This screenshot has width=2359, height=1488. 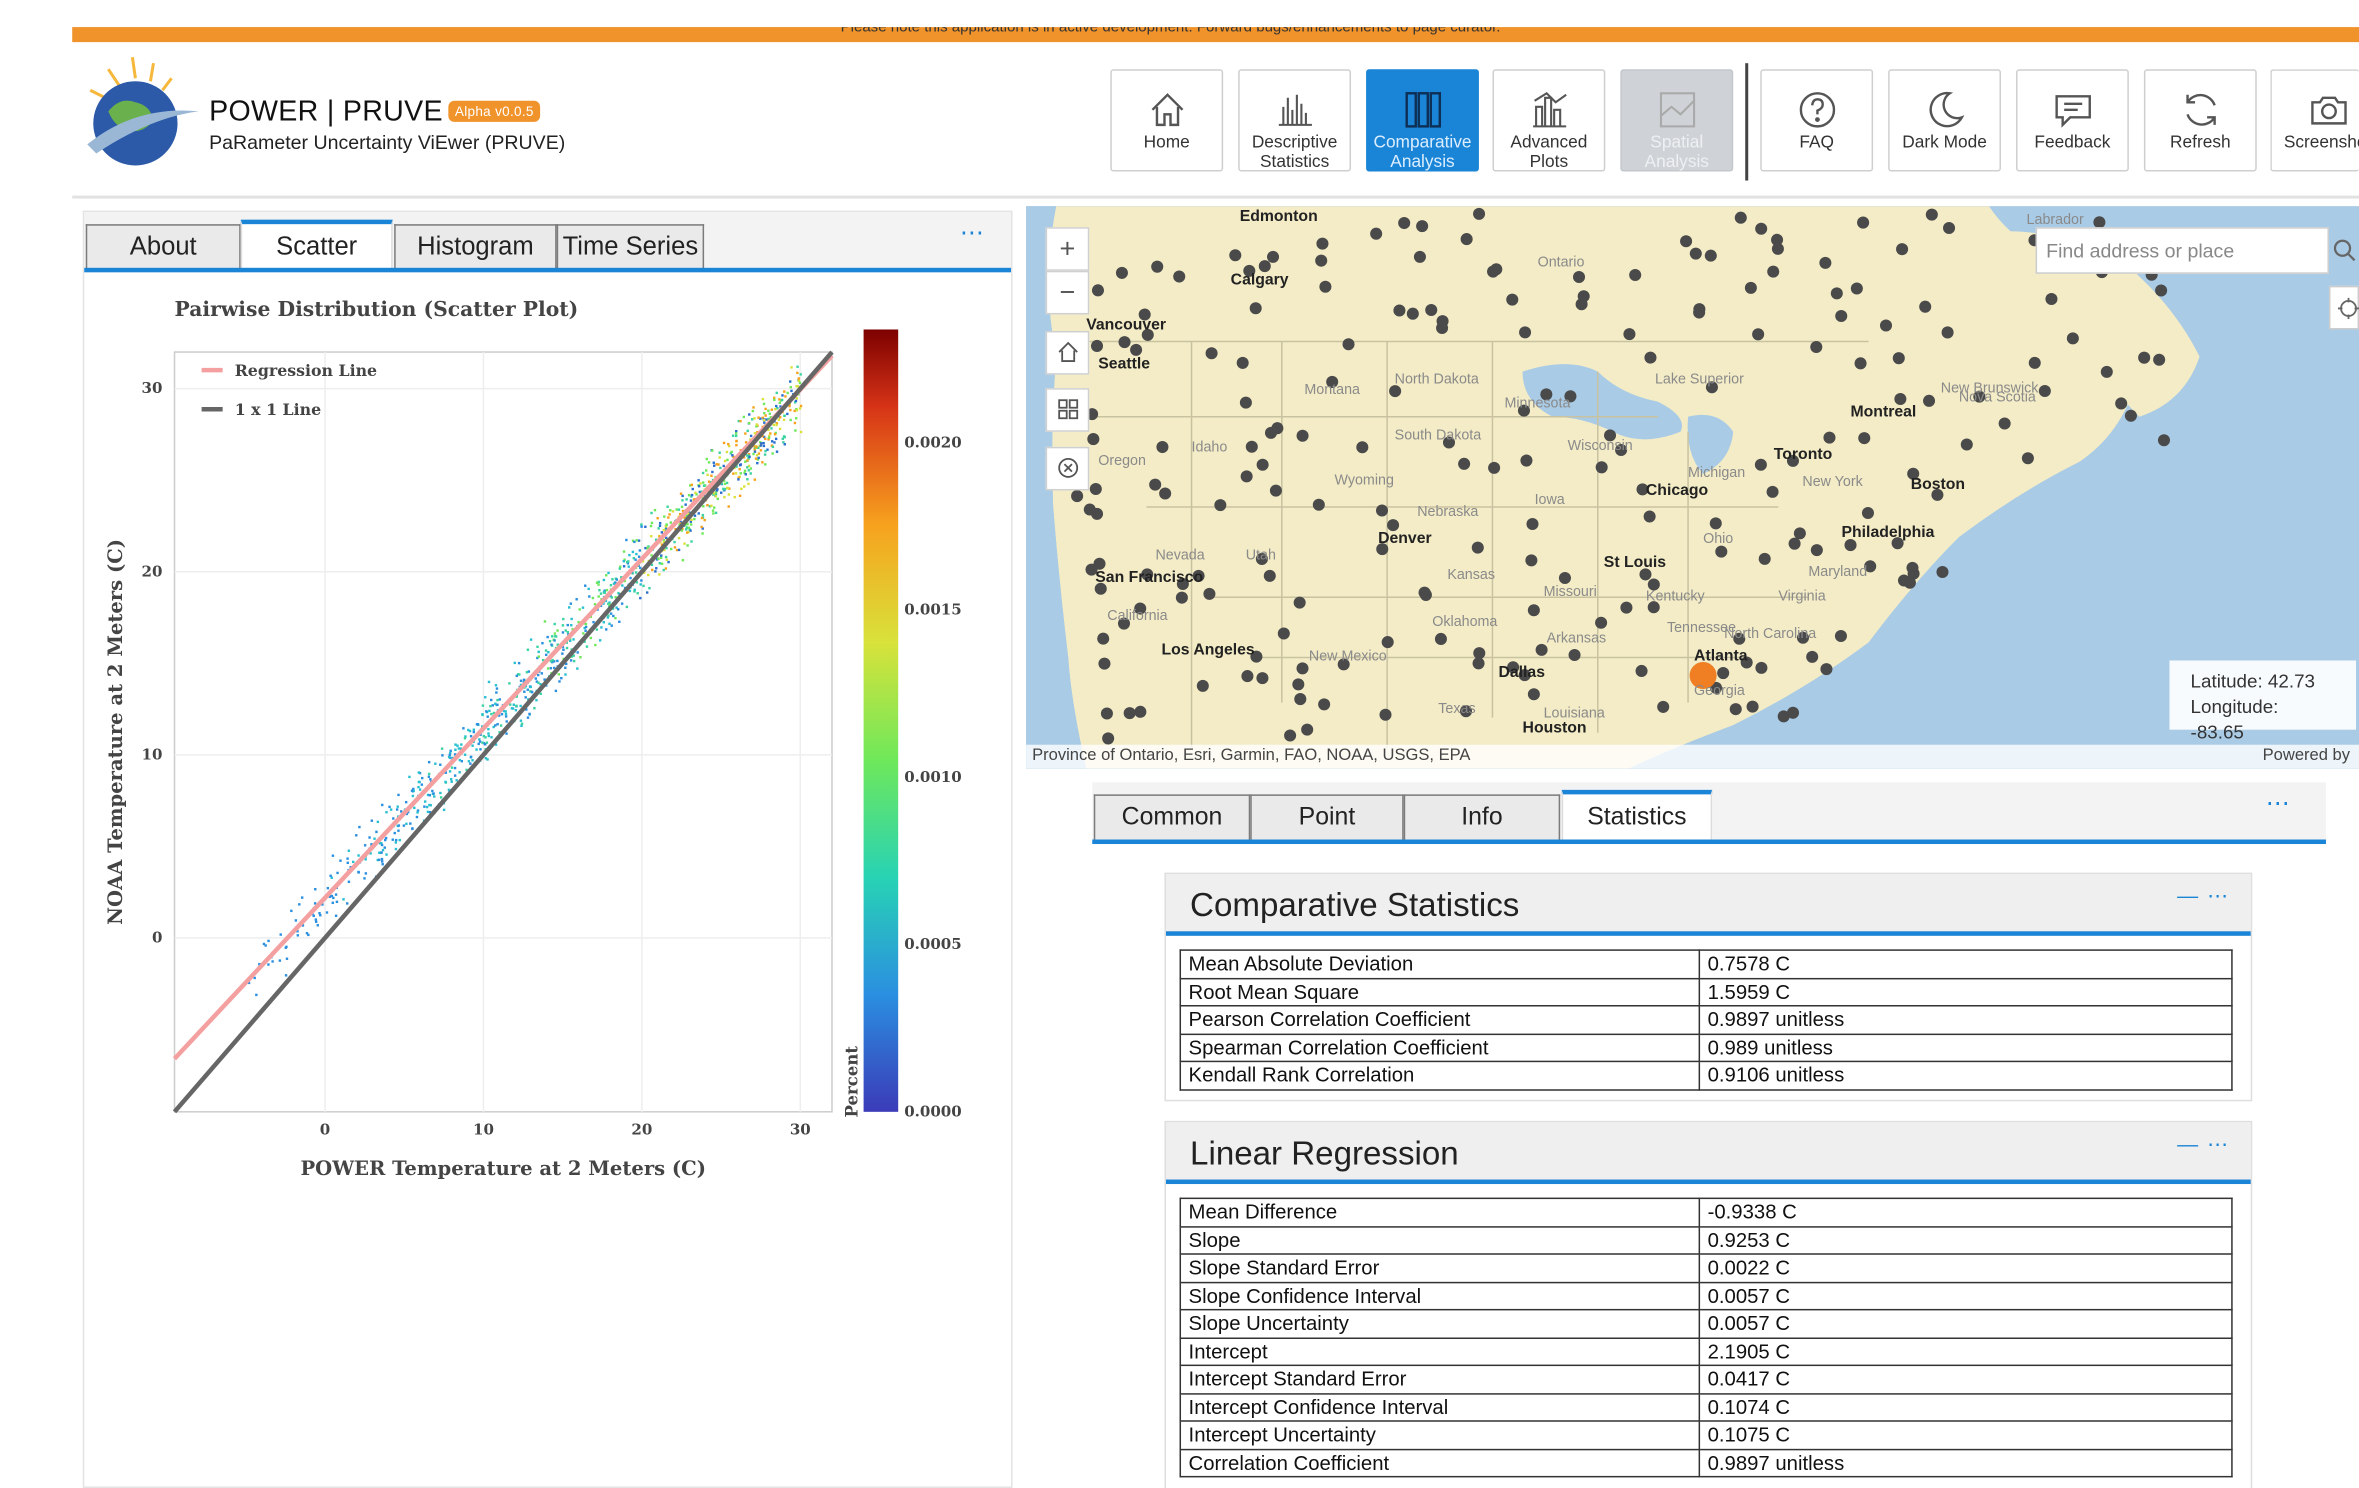 I want to click on powered-by: Powered by, so click(x=2306, y=755).